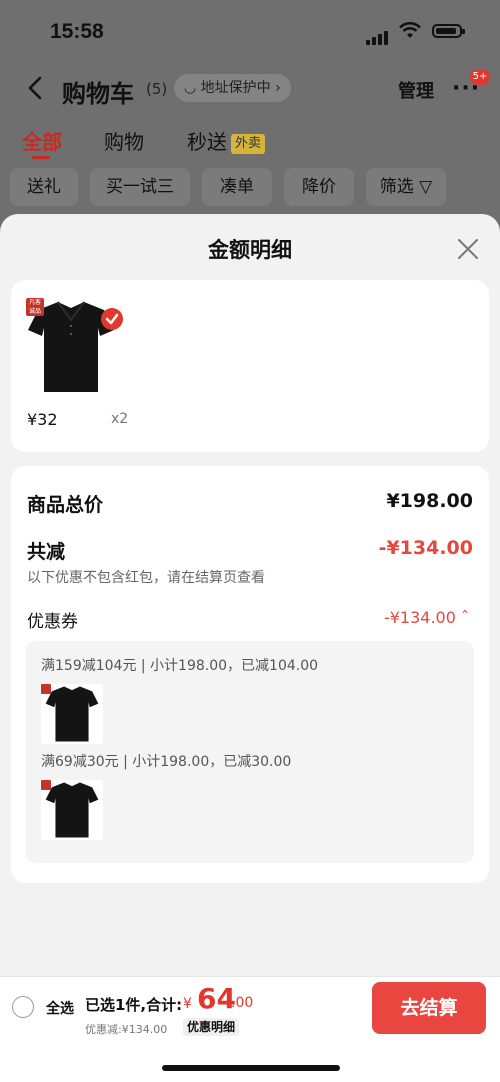  What do you see at coordinates (425, 548) in the screenshot?
I see `reduce-value: -¥134.00` at bounding box center [425, 548].